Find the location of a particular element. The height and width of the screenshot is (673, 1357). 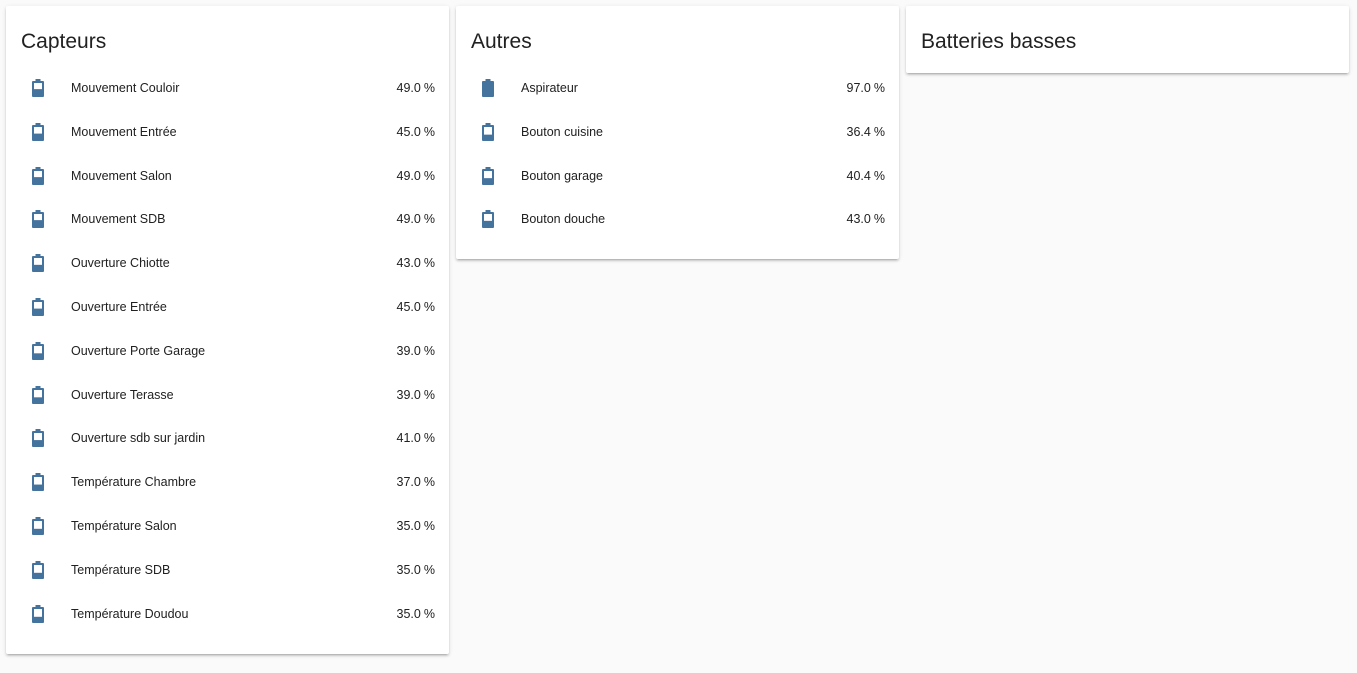

entity-row: Bouton cuisine 36.4% is located at coordinates (677, 132).